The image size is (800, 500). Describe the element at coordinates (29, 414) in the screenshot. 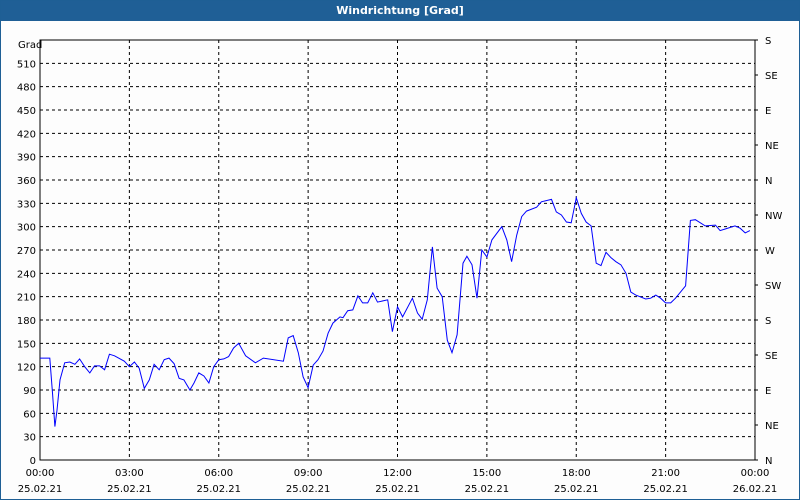

I see `y-tick-label: 60` at that location.